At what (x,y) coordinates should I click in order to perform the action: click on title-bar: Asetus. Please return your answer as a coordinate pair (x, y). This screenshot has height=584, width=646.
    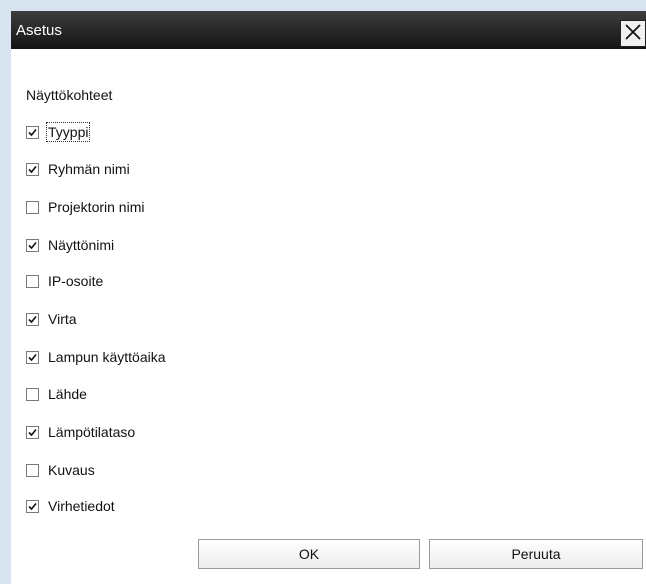
    Looking at the image, I should click on (328, 30).